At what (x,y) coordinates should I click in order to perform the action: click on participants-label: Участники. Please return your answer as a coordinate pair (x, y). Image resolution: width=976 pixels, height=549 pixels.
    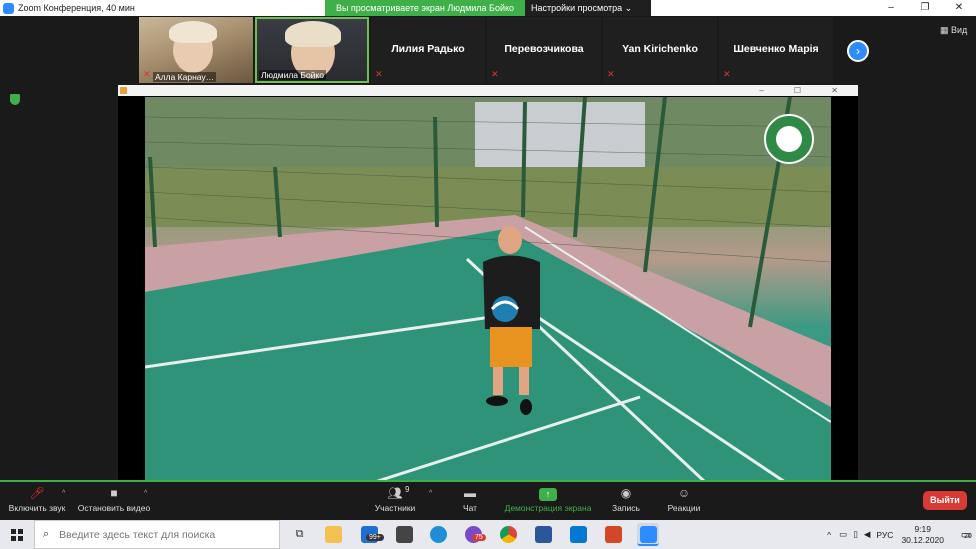
    Looking at the image, I should click on (395, 508).